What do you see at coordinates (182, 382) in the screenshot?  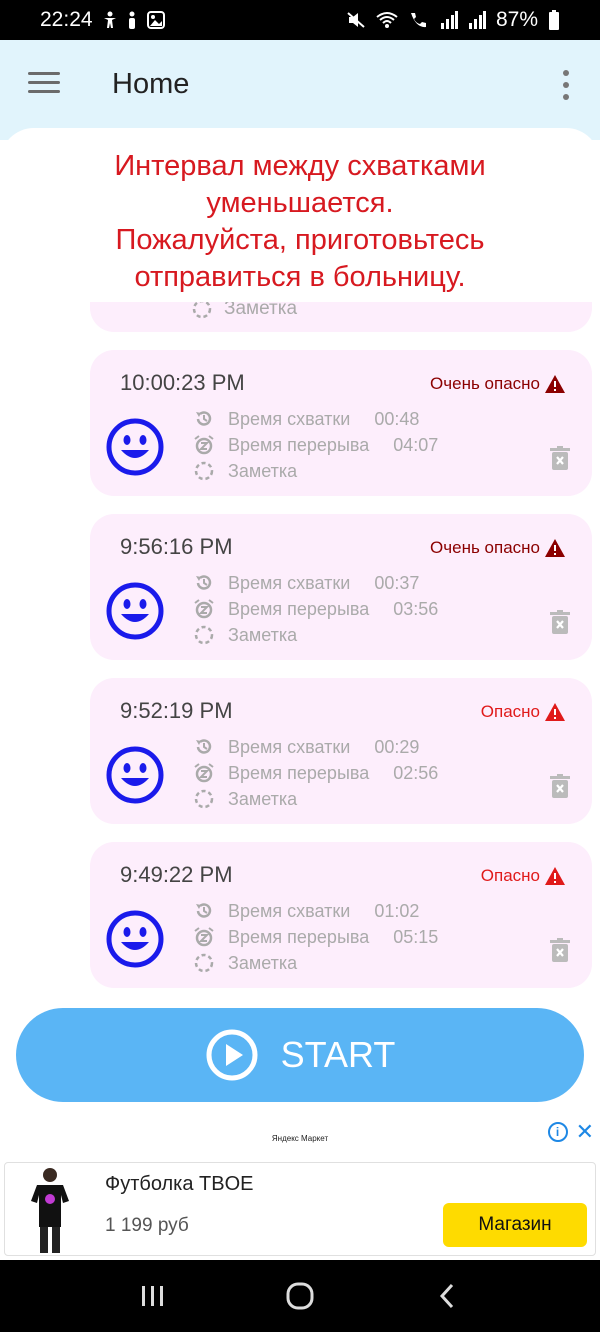 I see `record-time: 10:00:23 PM` at bounding box center [182, 382].